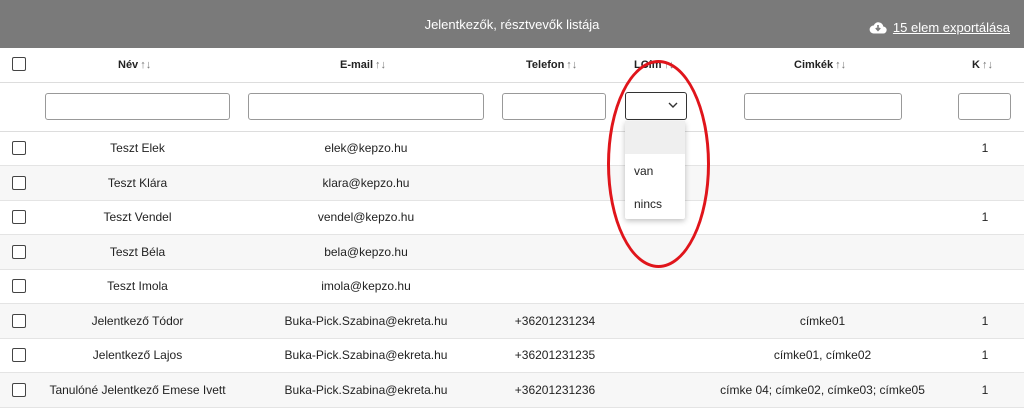  I want to click on dropdown-option-empty, so click(655, 137).